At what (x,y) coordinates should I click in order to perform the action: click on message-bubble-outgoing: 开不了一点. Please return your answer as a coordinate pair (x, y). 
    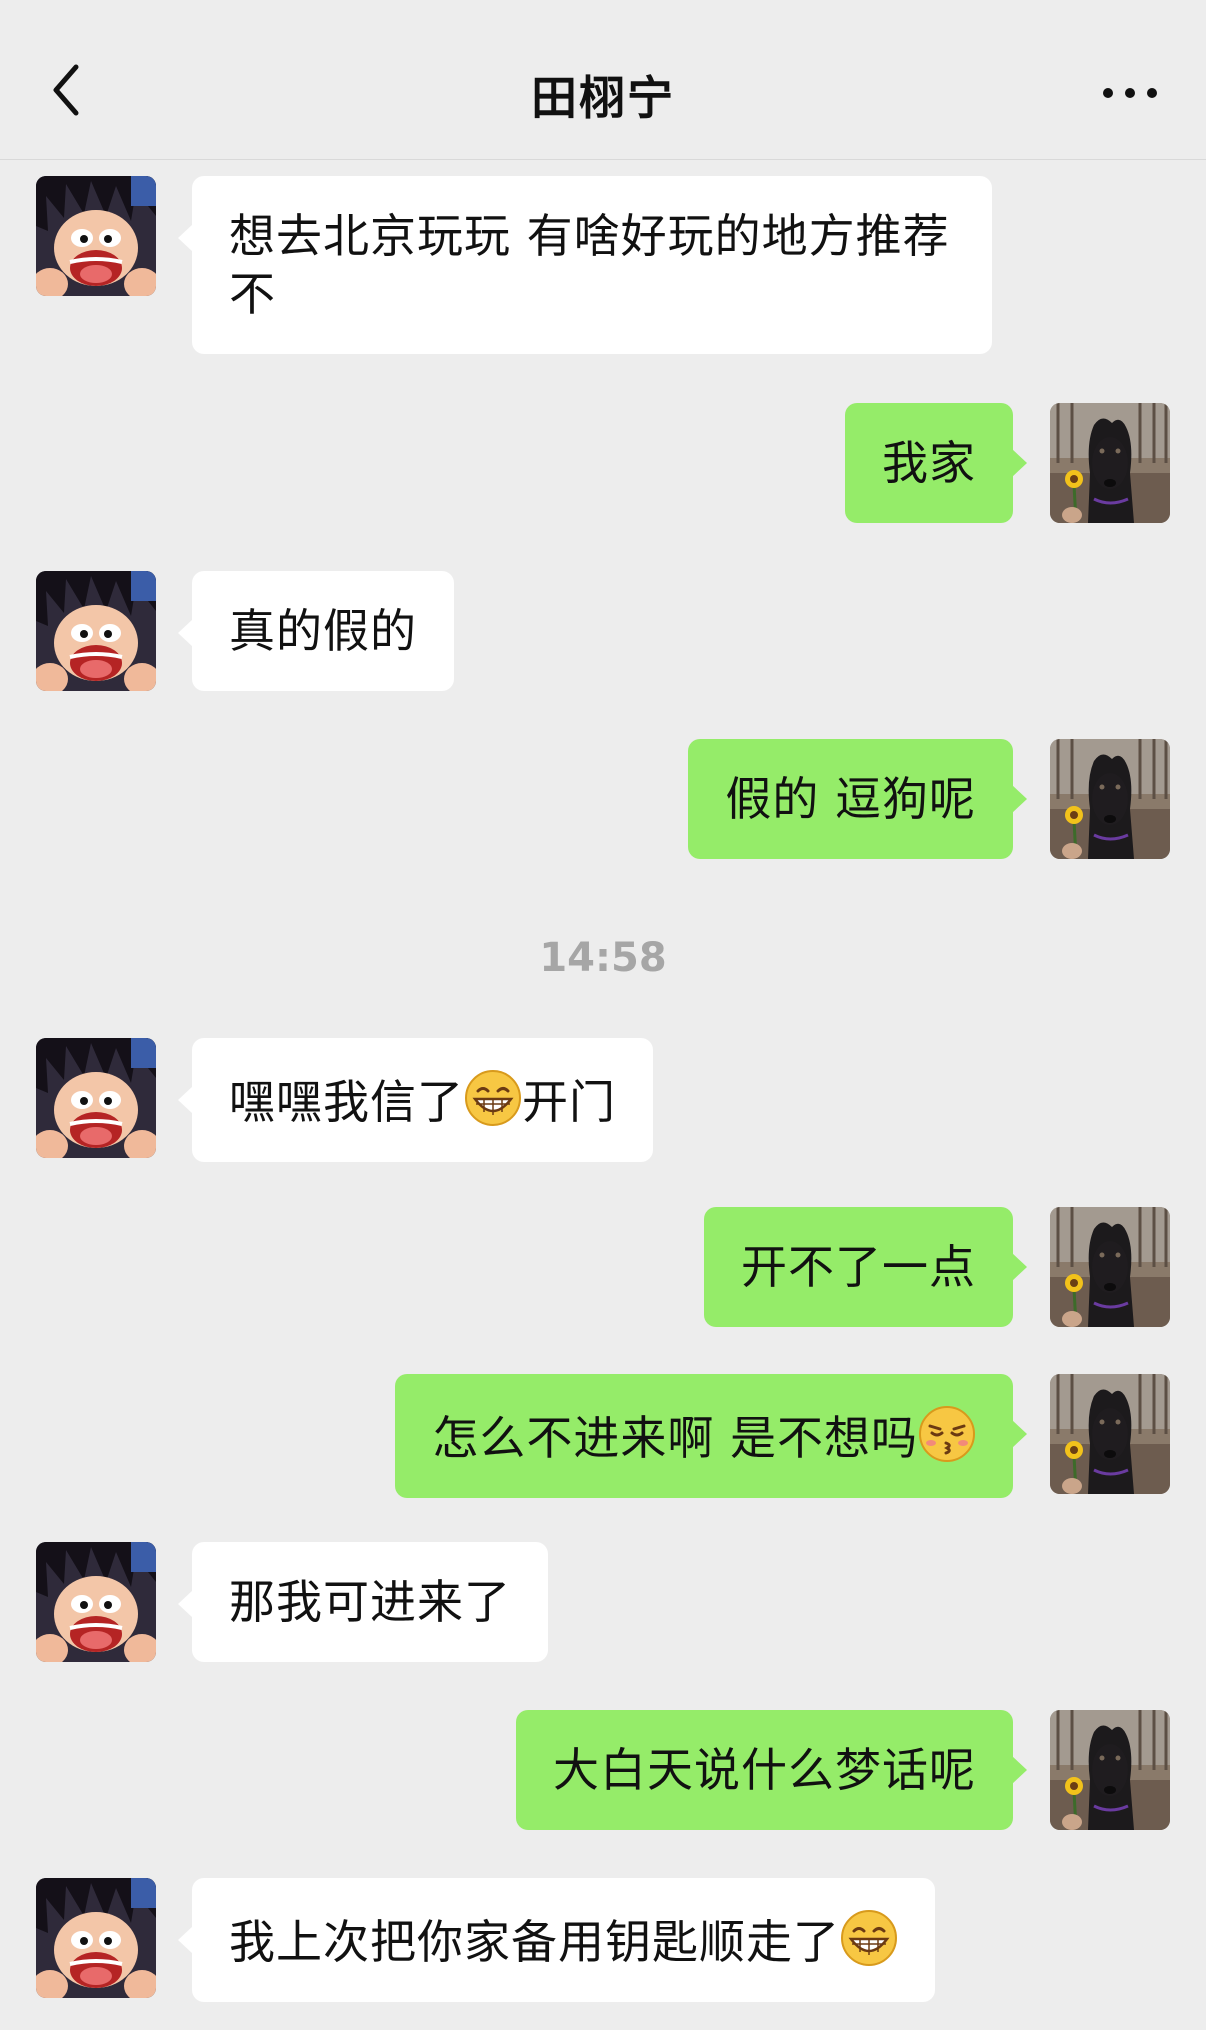
    Looking at the image, I should click on (865, 1267).